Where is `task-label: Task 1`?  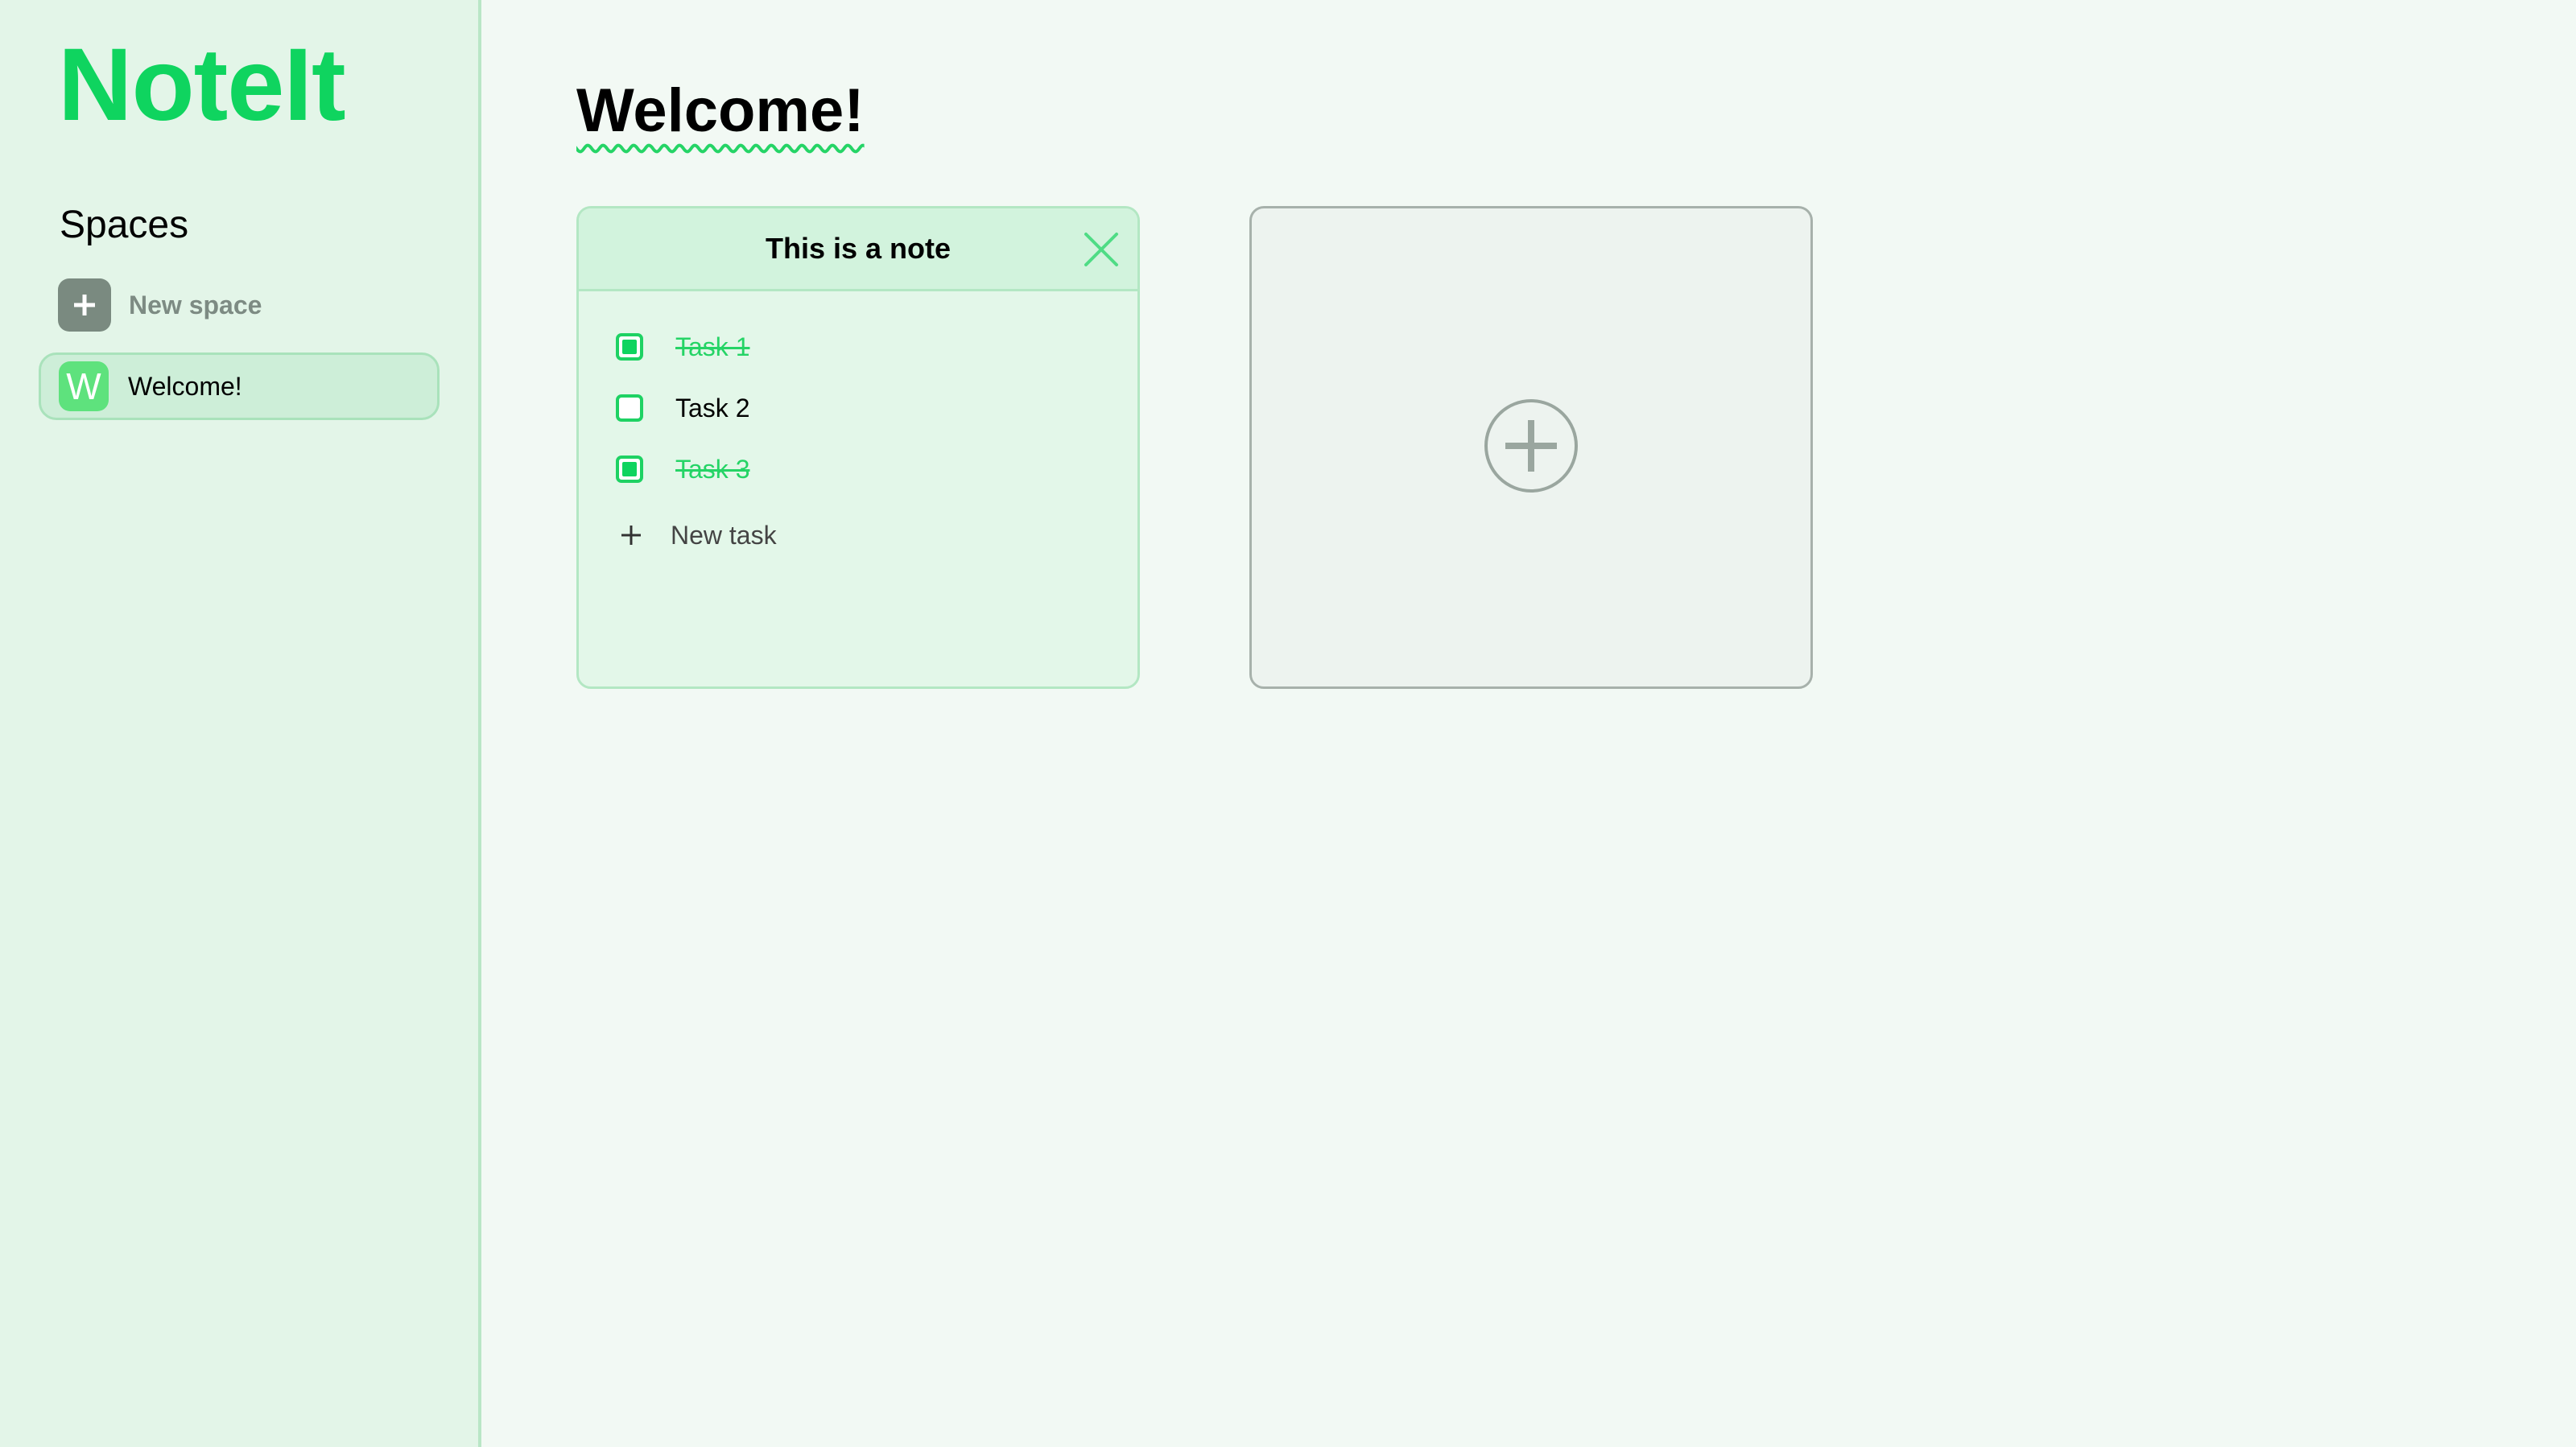 task-label: Task 1 is located at coordinates (712, 347).